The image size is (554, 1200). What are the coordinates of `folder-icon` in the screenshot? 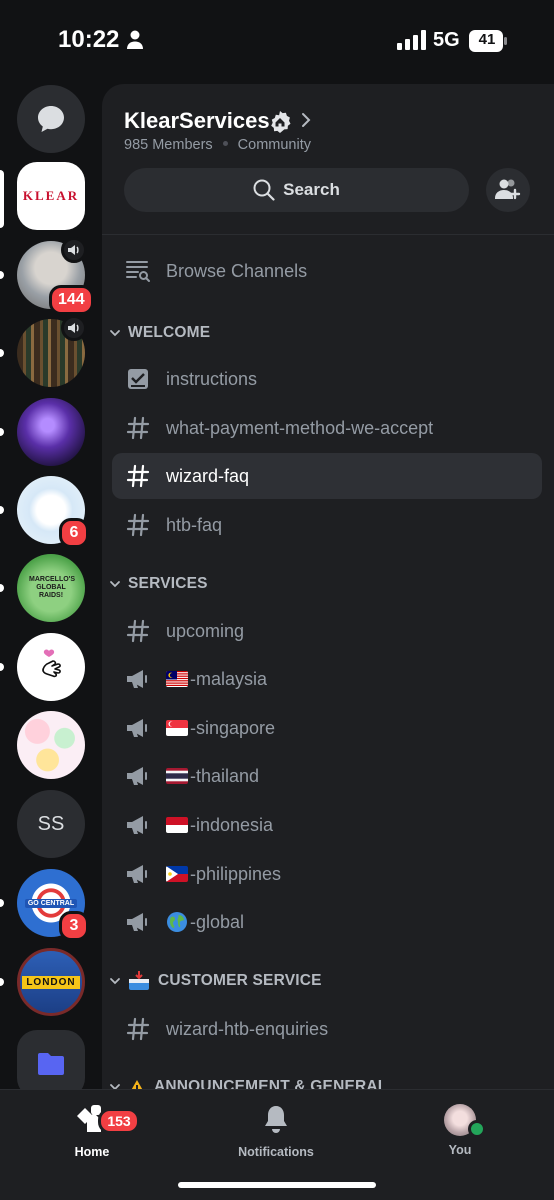 It's located at (51, 1064).